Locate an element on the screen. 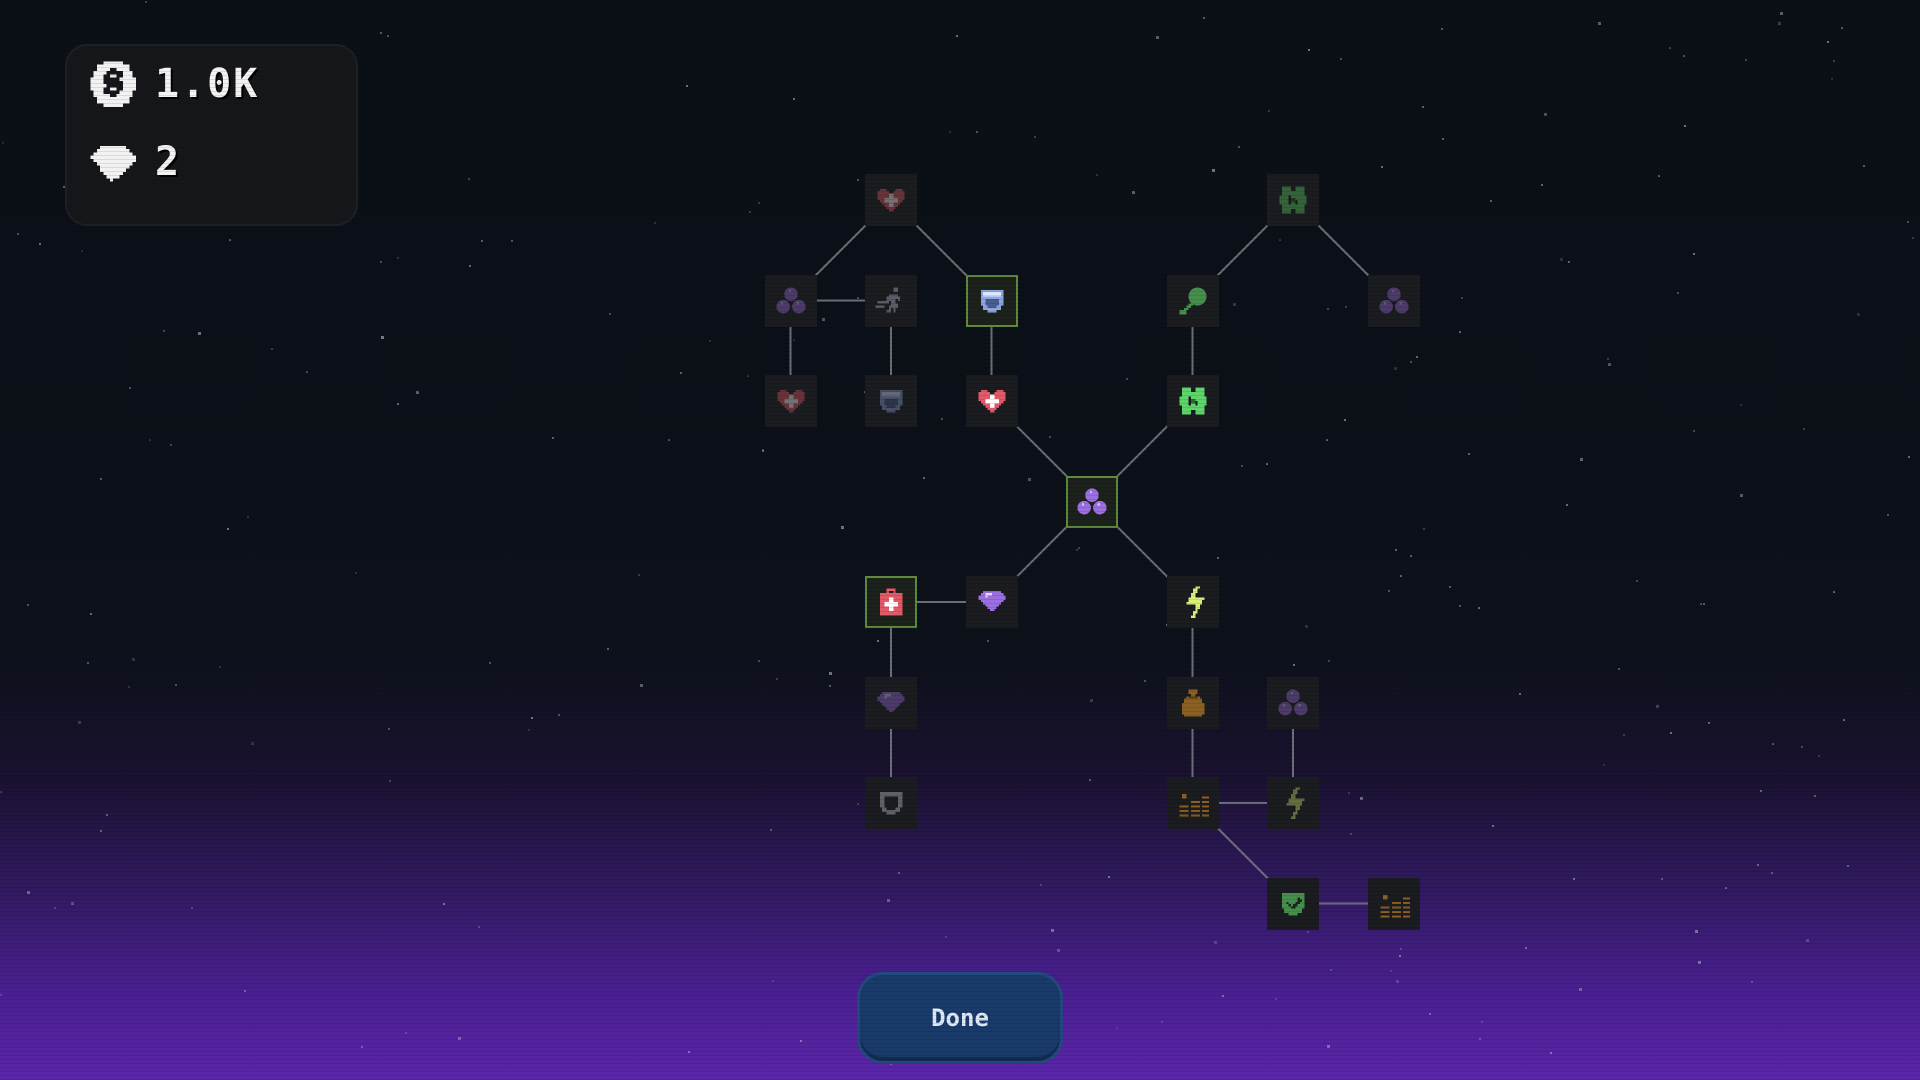  running-figure-icon is located at coordinates (887, 299).